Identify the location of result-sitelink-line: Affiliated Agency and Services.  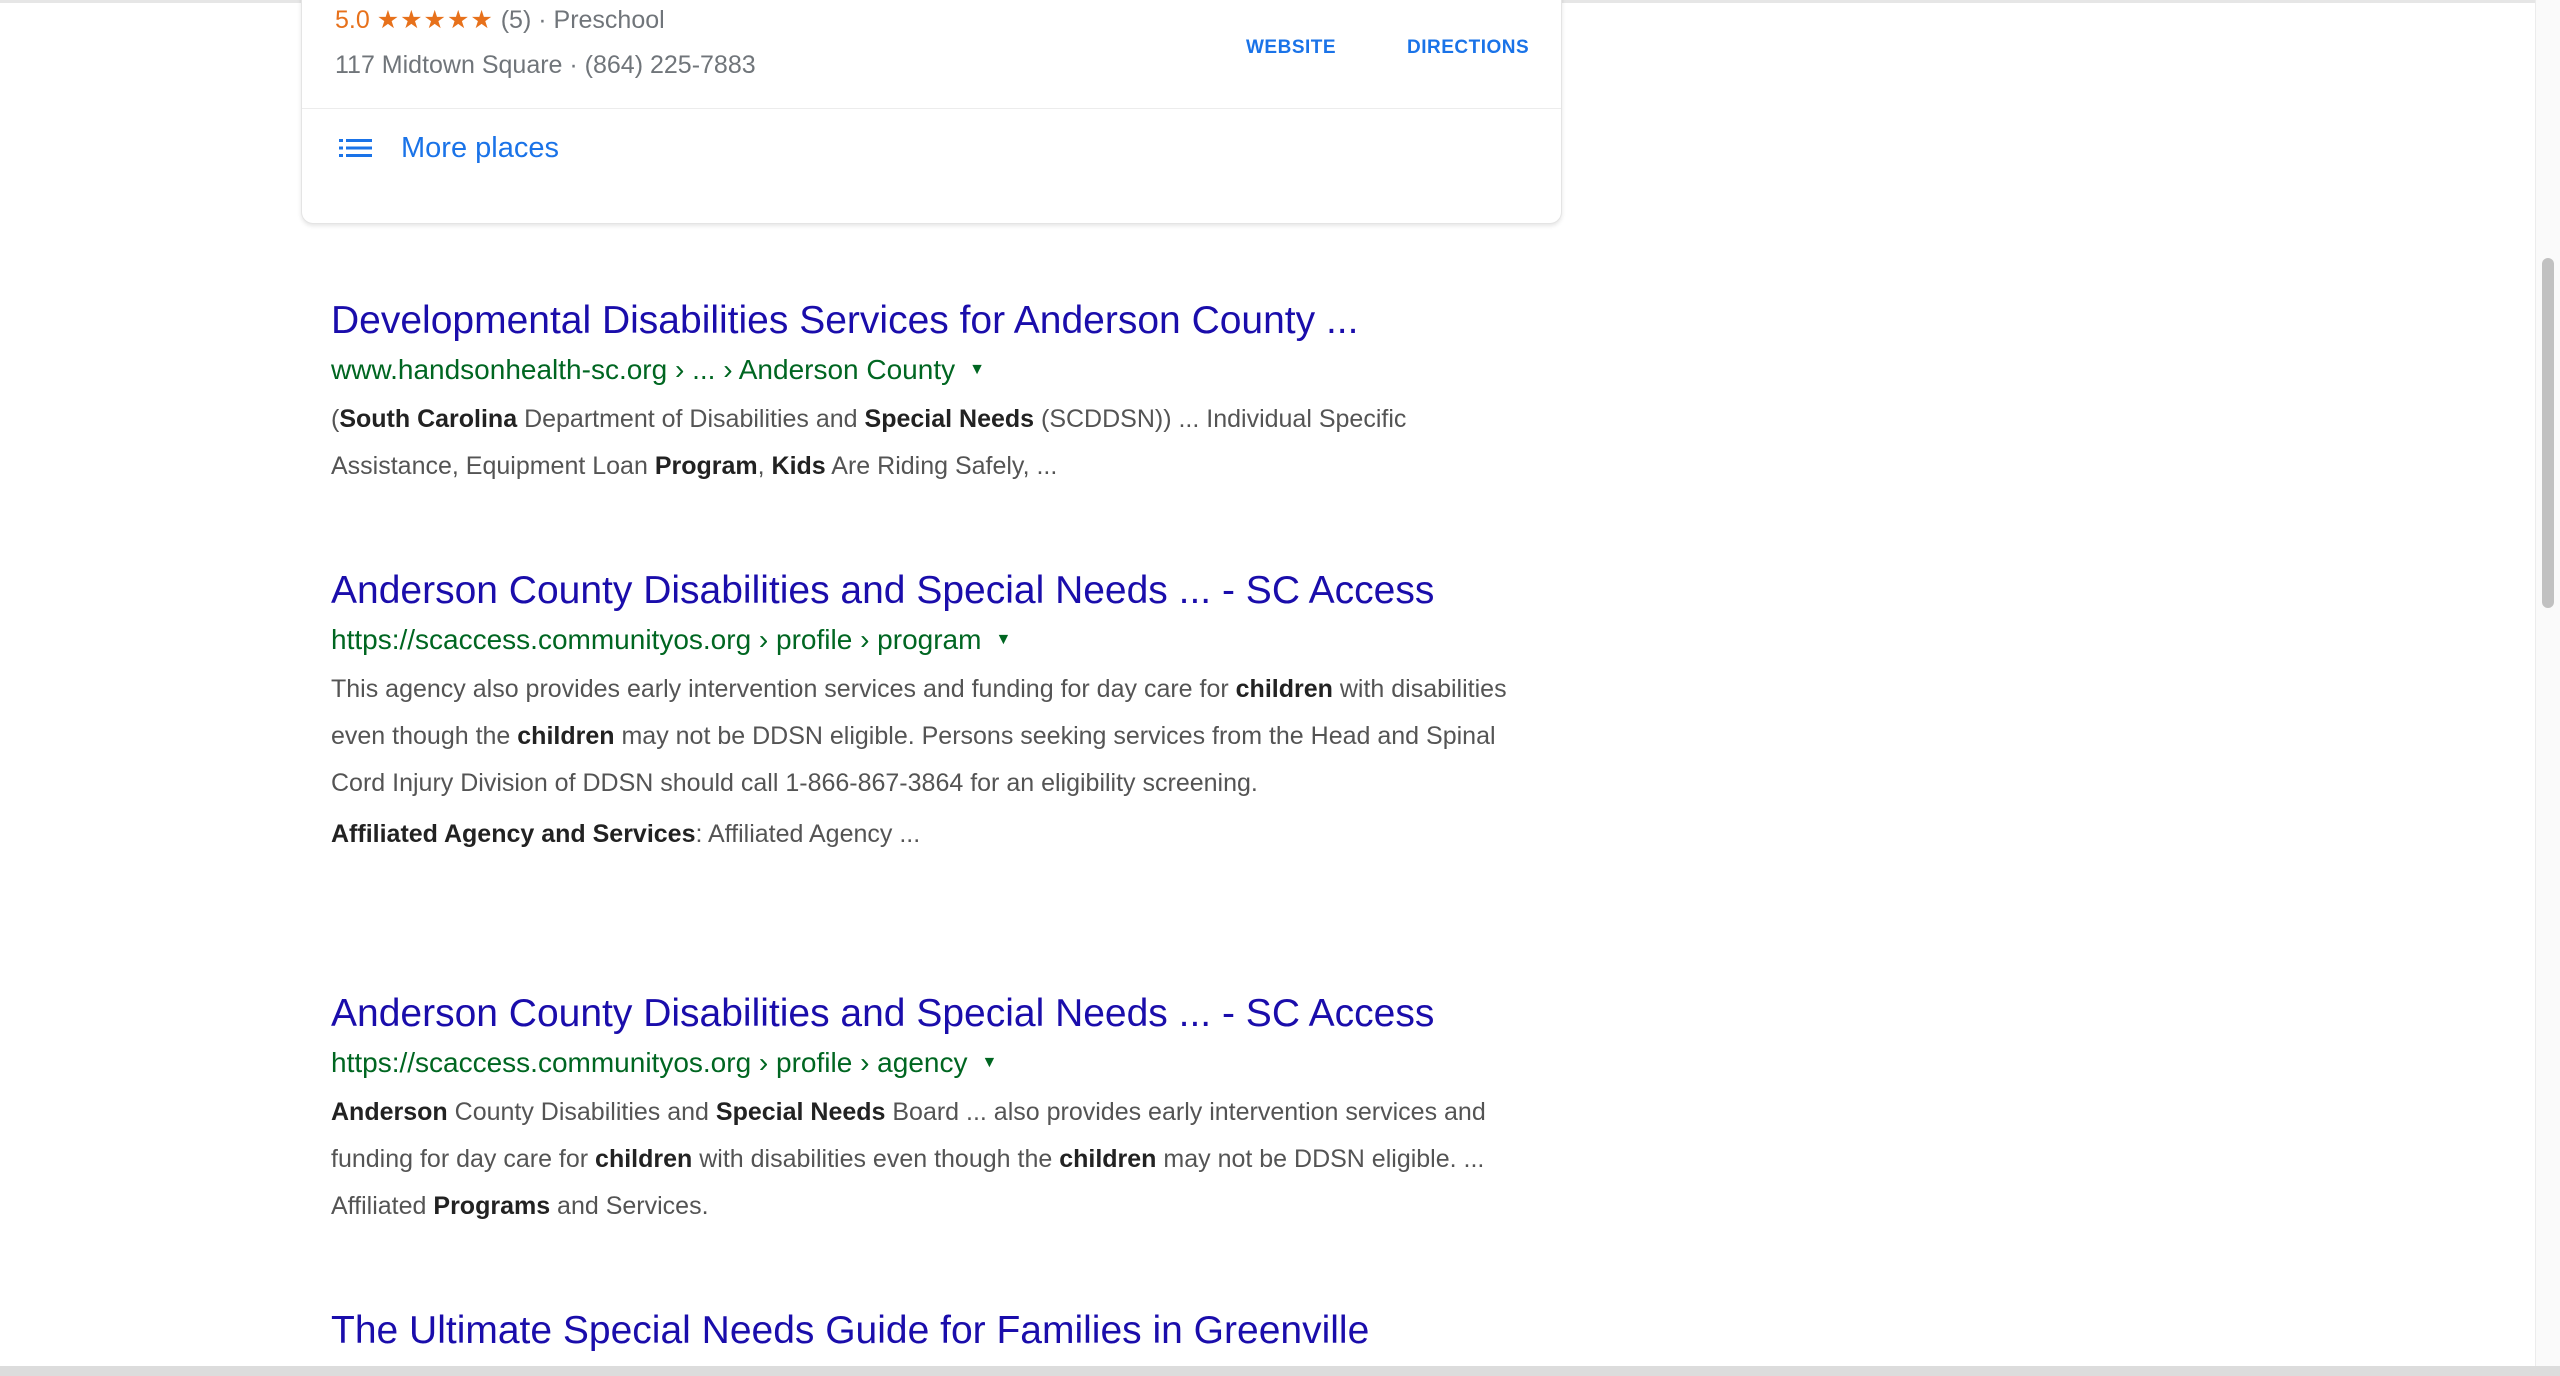
(931, 834).